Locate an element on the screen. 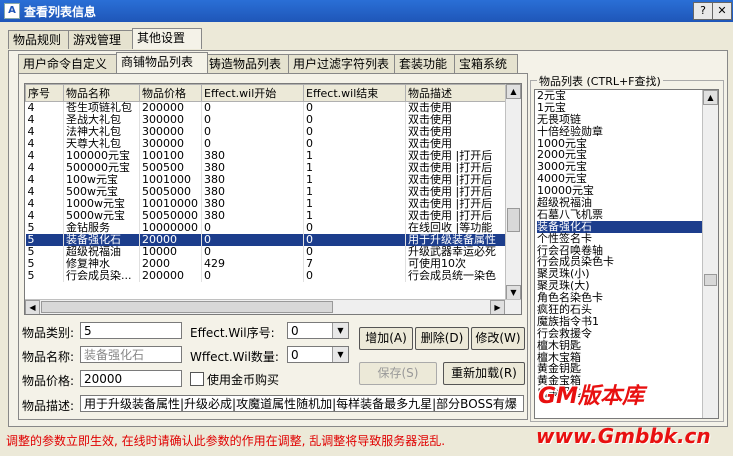  name-input: 装备强化石 is located at coordinates (131, 354).